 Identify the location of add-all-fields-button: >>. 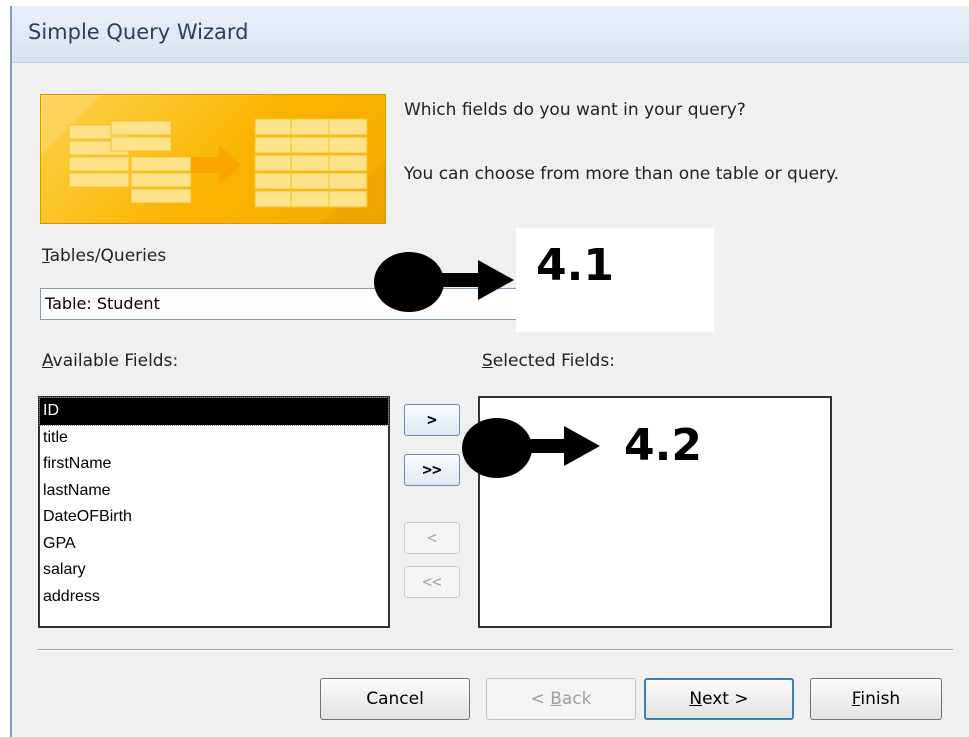
(432, 470).